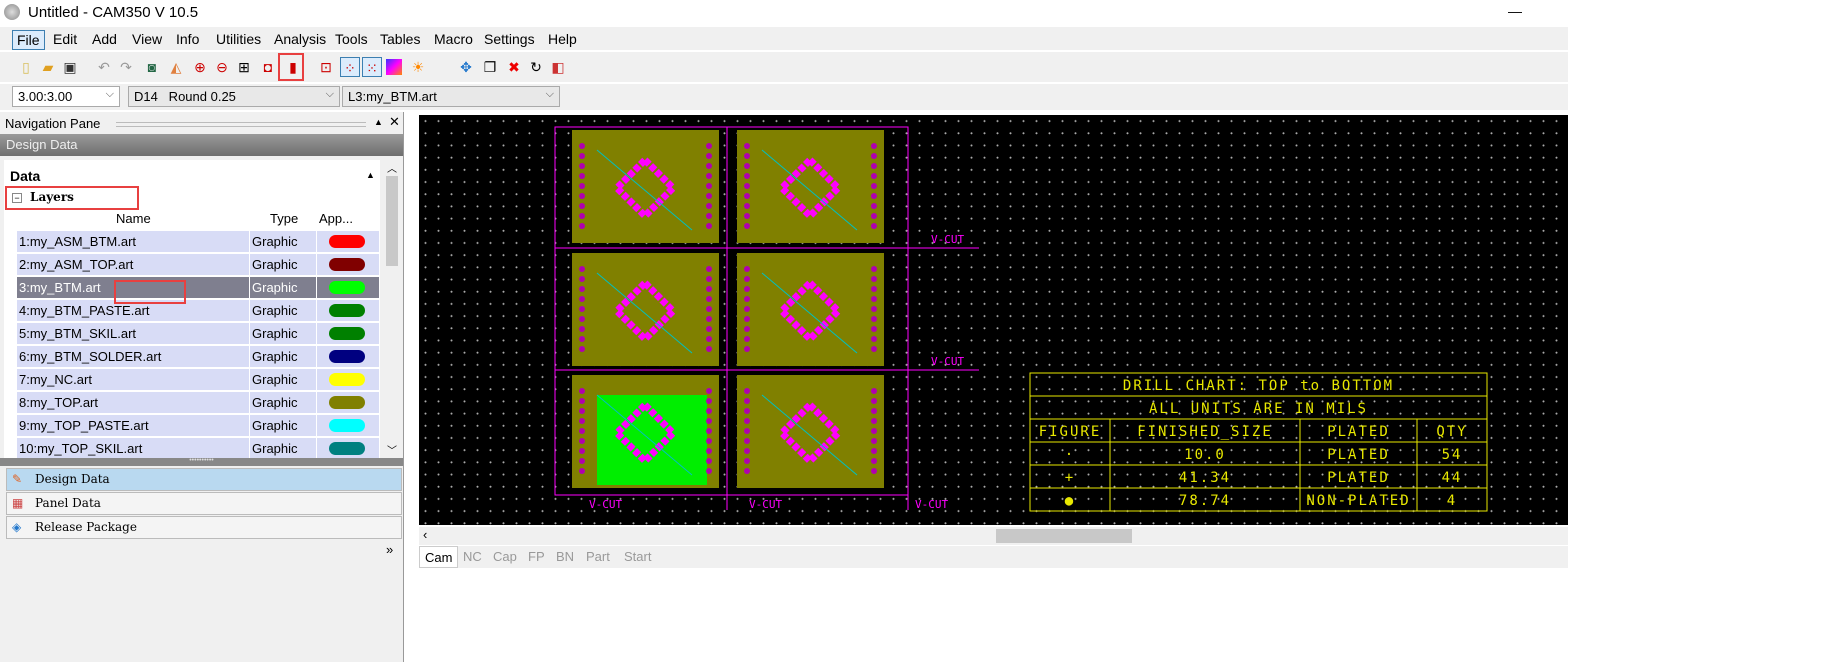 The height and width of the screenshot is (662, 1829). I want to click on redo-icon: ↷, so click(126, 67).